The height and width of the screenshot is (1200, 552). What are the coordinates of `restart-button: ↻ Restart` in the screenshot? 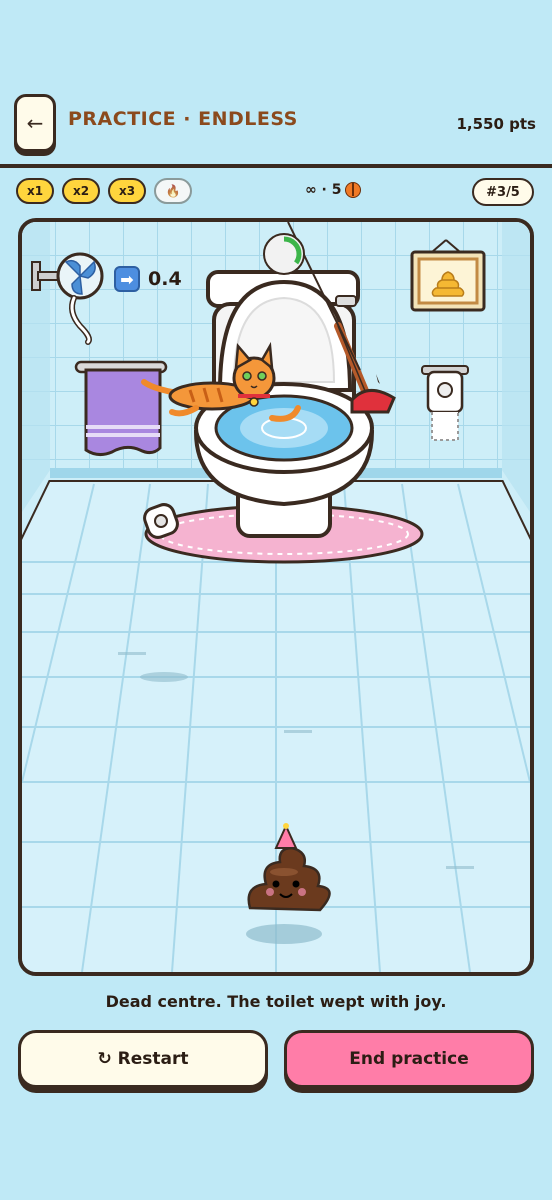 It's located at (143, 1059).